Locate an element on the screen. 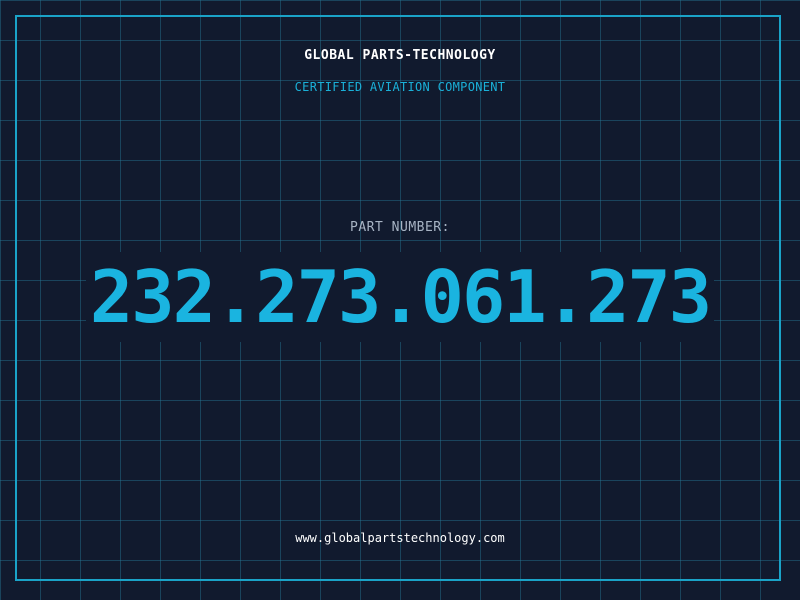 Image resolution: width=800 pixels, height=600 pixels. part-number-label: PART NUMBER: is located at coordinates (400, 227).